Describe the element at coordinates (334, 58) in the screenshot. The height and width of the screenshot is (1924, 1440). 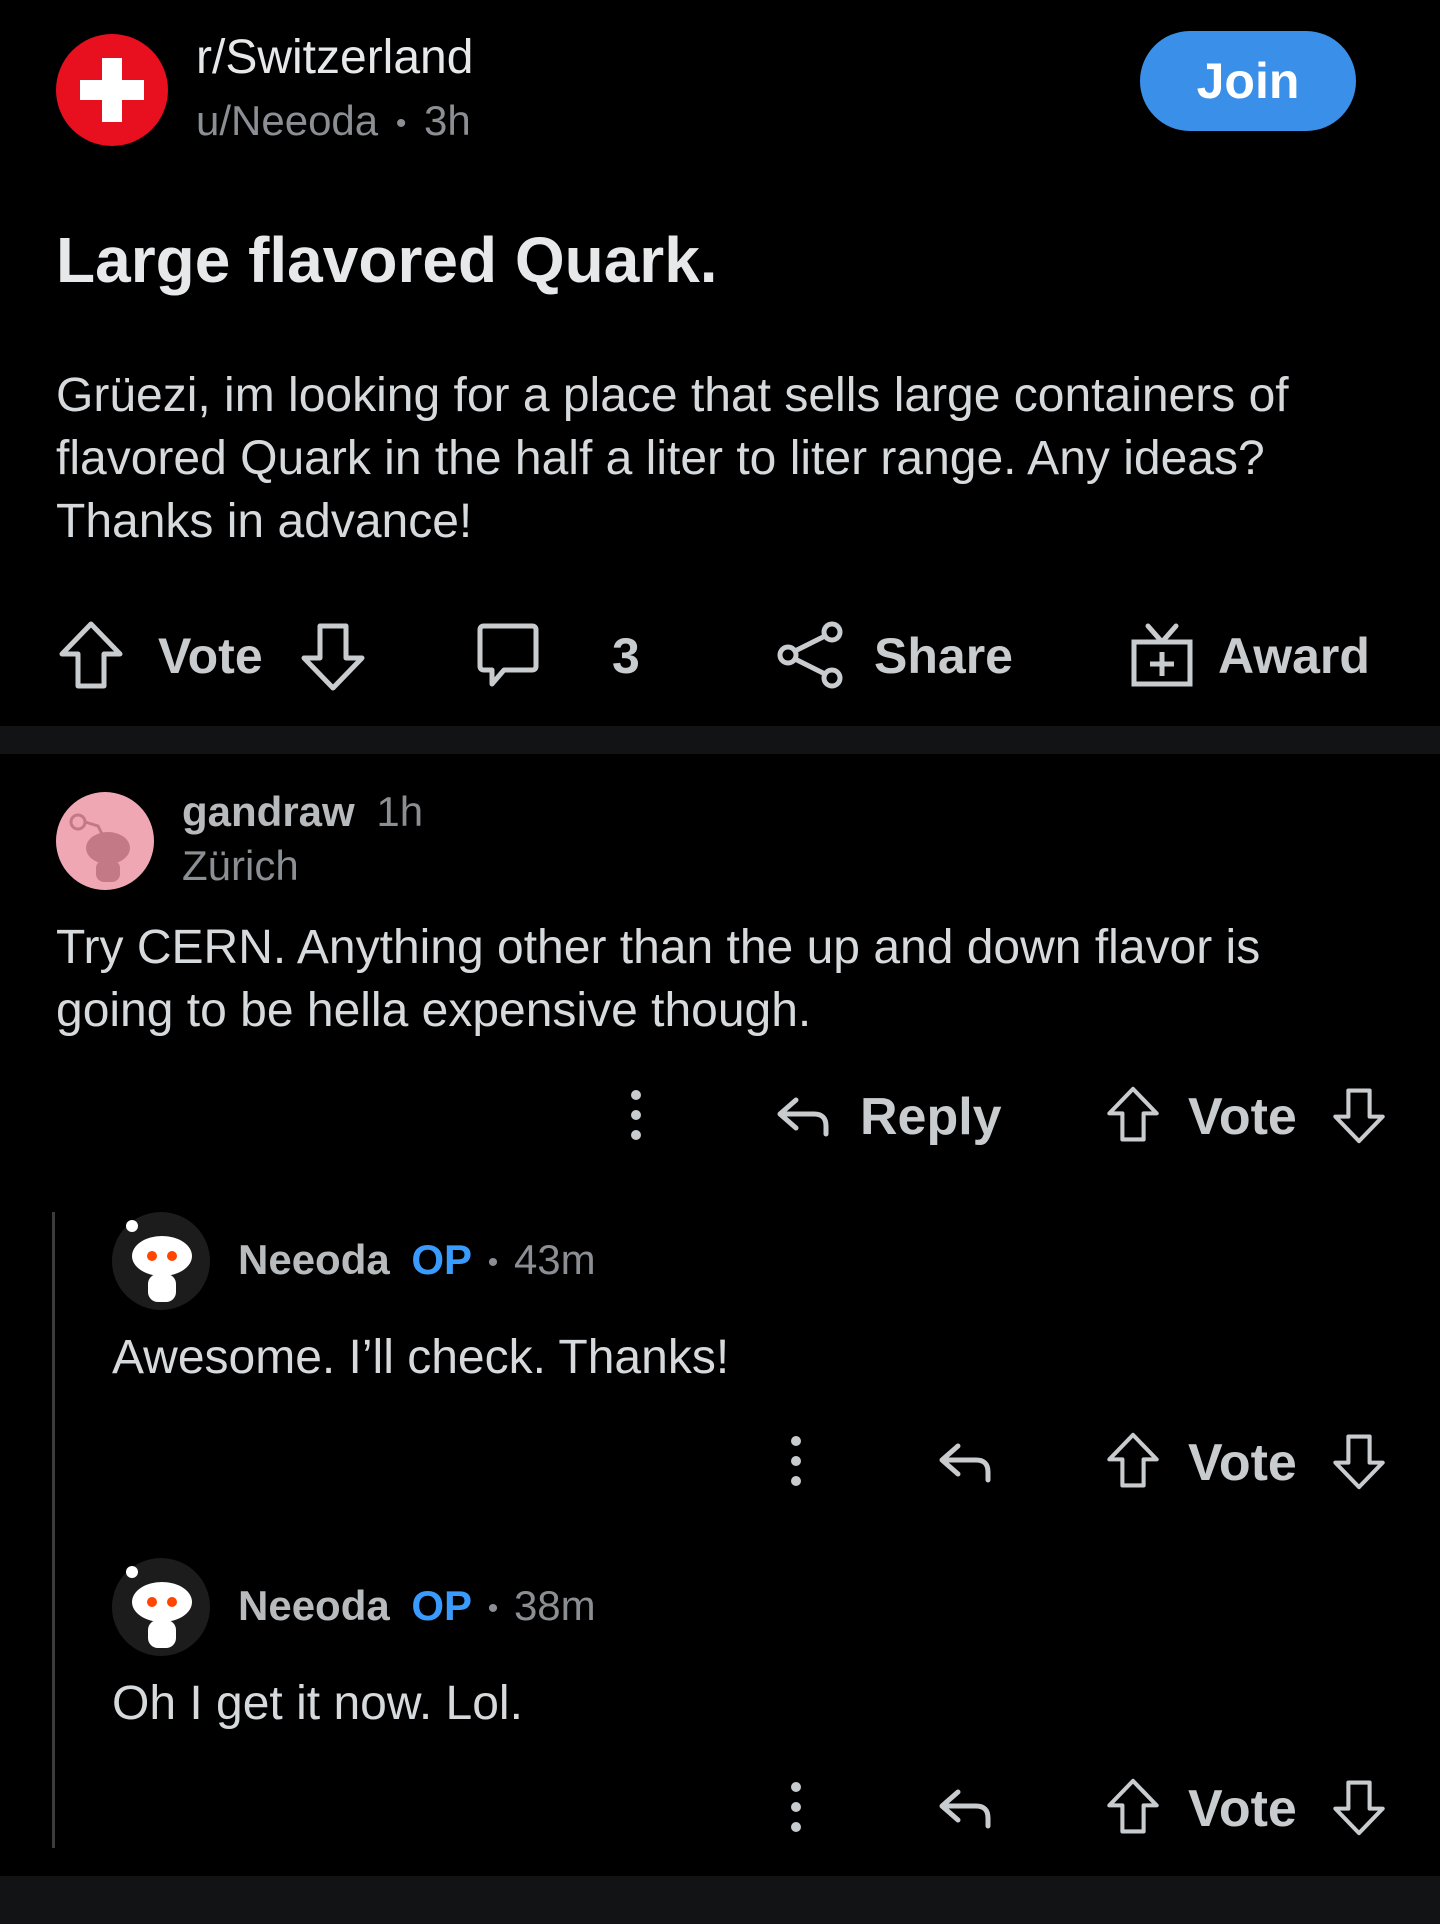
I see `subreddit-name: r/Switzerland` at that location.